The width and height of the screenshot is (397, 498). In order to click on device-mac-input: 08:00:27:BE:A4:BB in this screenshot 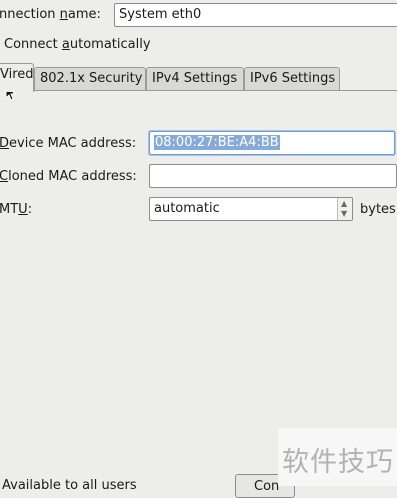, I will do `click(272, 143)`.